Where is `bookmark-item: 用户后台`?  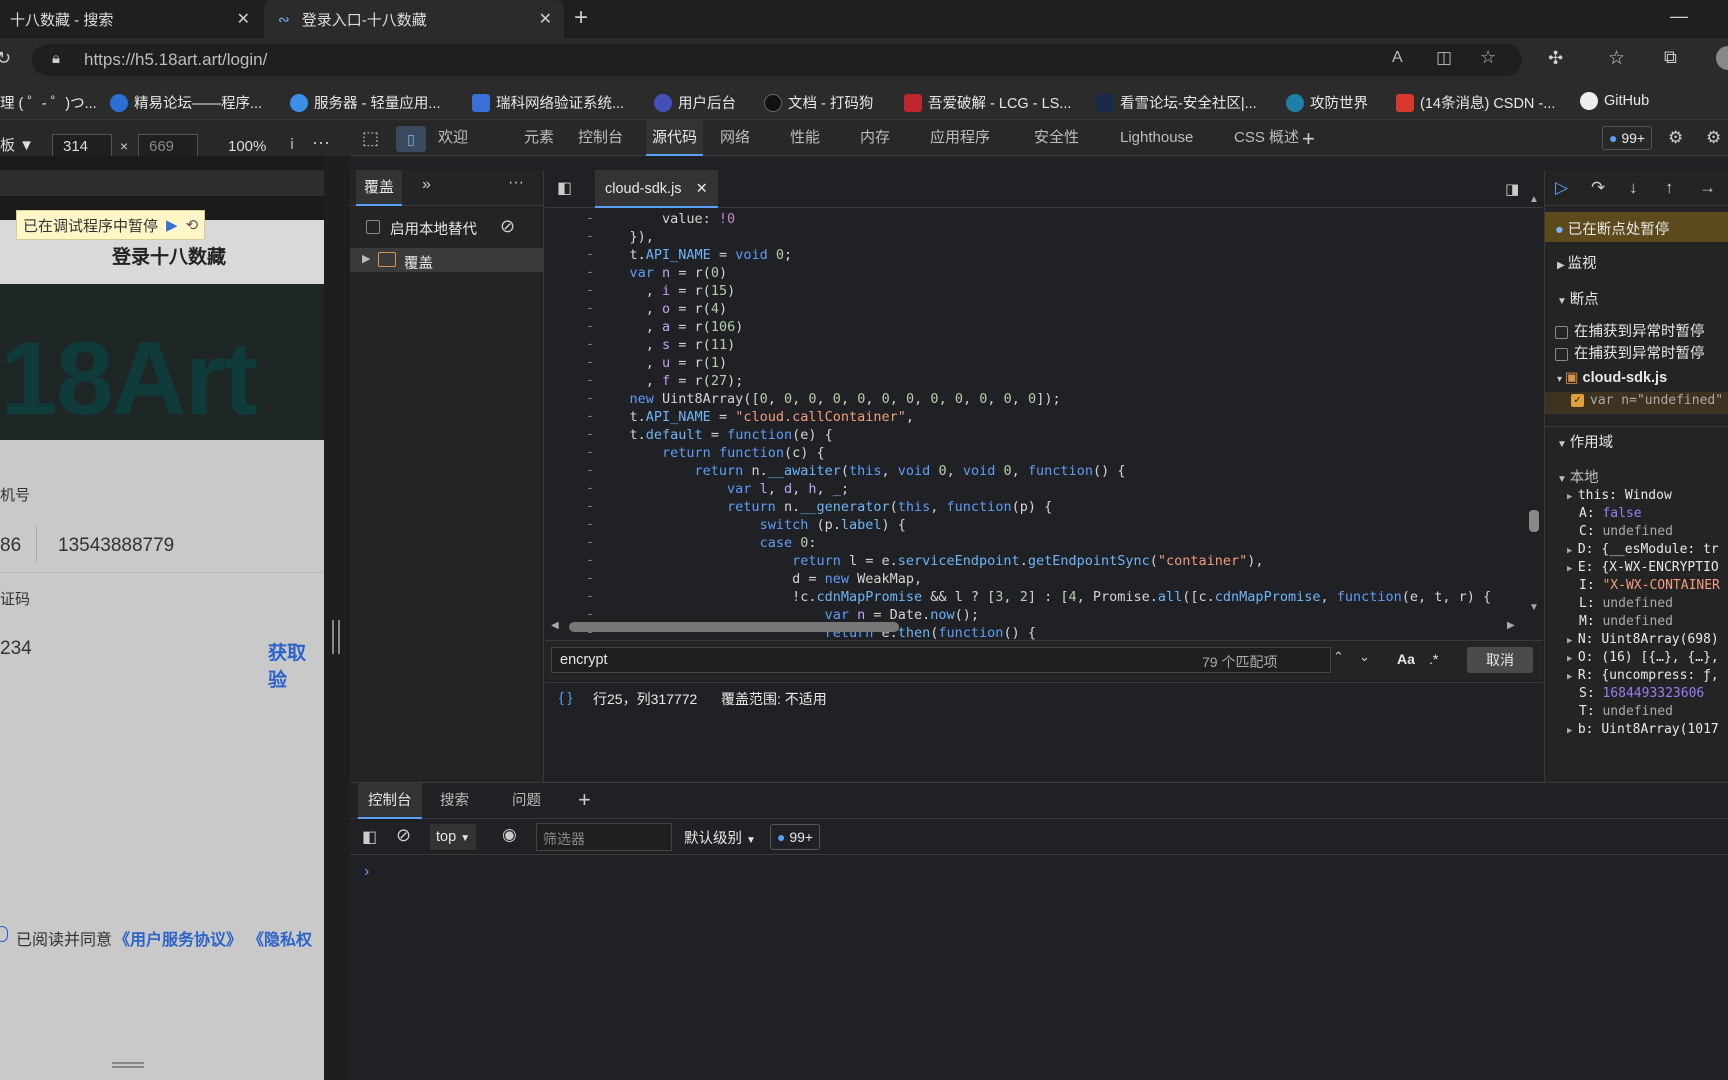 bookmark-item: 用户后台 is located at coordinates (695, 102).